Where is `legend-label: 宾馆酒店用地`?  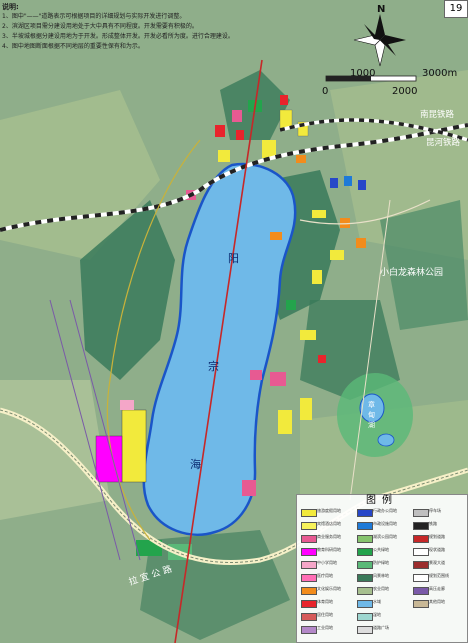
legend-label: 宾馆酒店用地 is located at coordinates (329, 523).